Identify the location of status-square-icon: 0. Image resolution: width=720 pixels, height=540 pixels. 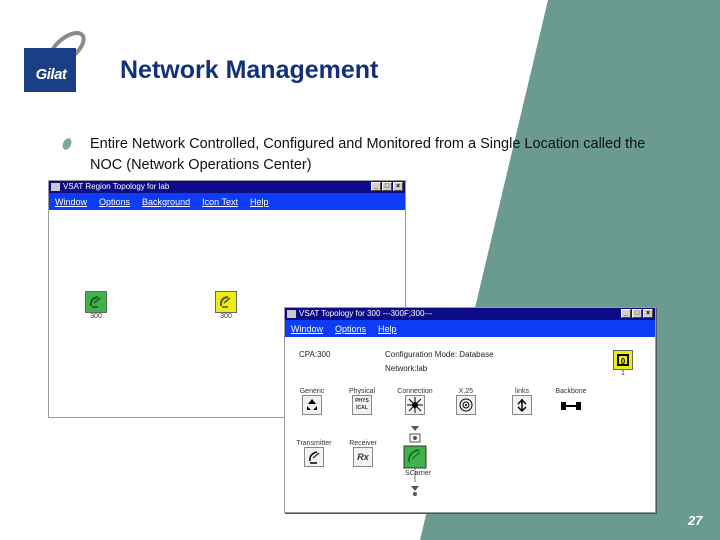
(623, 360).